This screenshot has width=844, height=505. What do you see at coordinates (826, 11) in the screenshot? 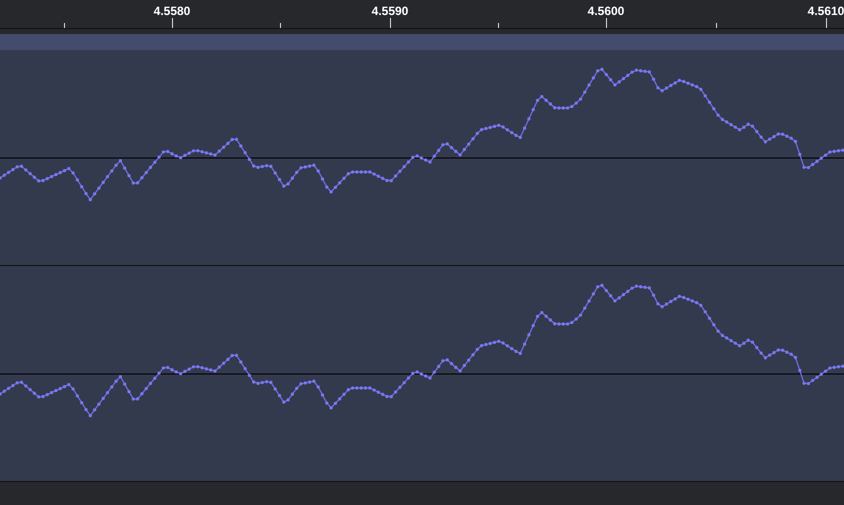
I see `time-label: 4.5610` at bounding box center [826, 11].